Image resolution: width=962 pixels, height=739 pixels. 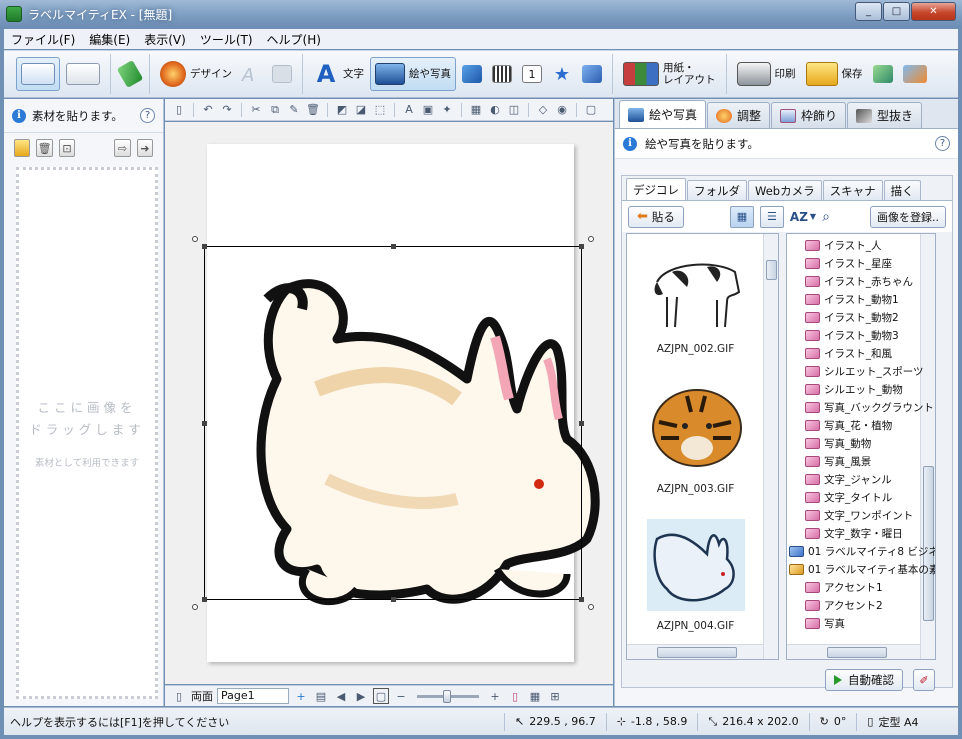 What do you see at coordinates (826, 217) in the screenshot?
I see `search-icon: ⌕` at bounding box center [826, 217].